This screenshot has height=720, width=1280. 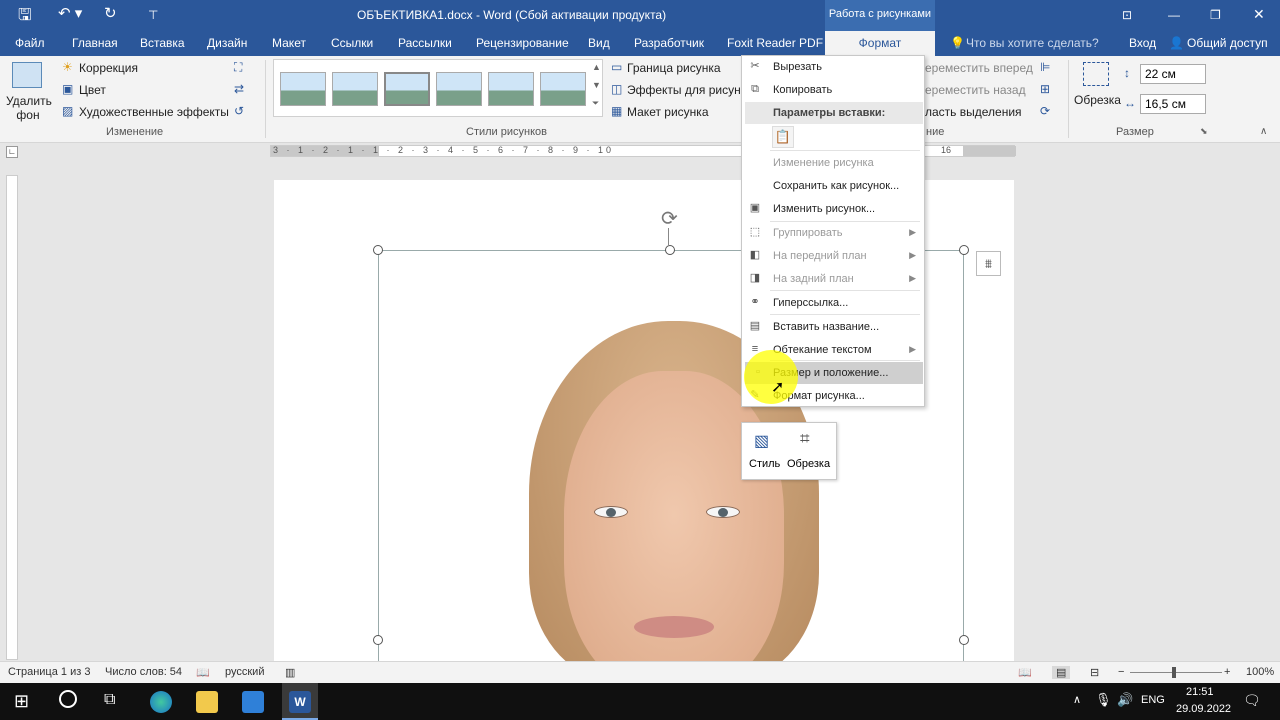 I want to click on tab-layout: Макет, so click(x=289, y=43).